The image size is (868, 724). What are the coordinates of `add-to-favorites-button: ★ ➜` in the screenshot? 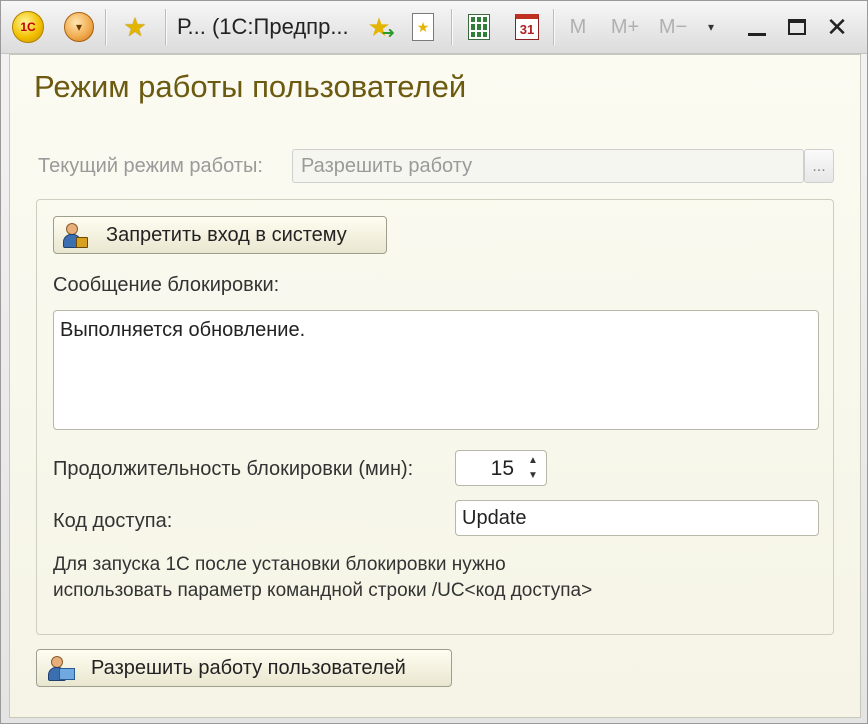 It's located at (379, 27).